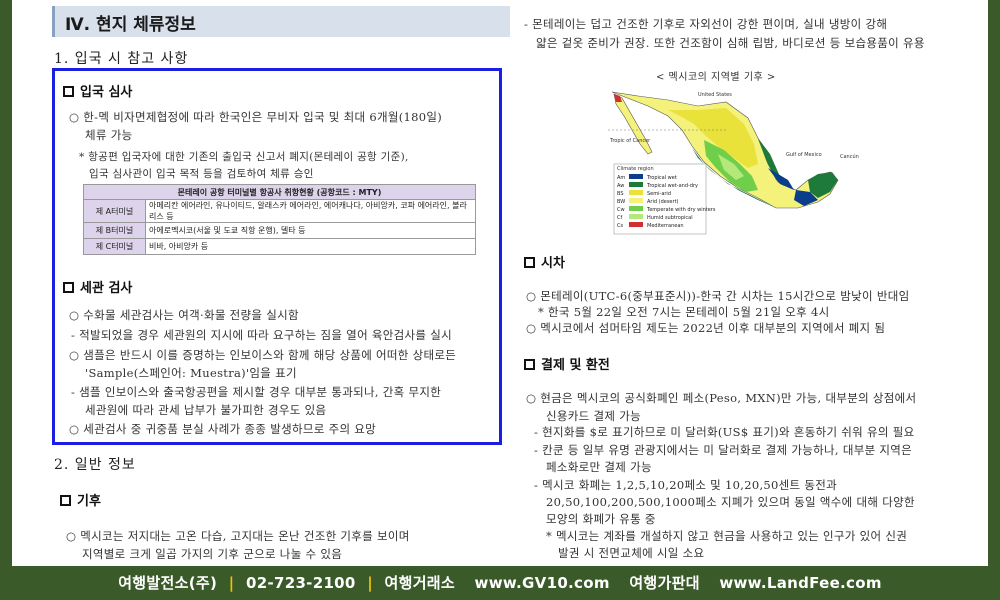  What do you see at coordinates (593, 416) in the screenshot?
I see `payment-line: 신용카드 결제 가능` at bounding box center [593, 416].